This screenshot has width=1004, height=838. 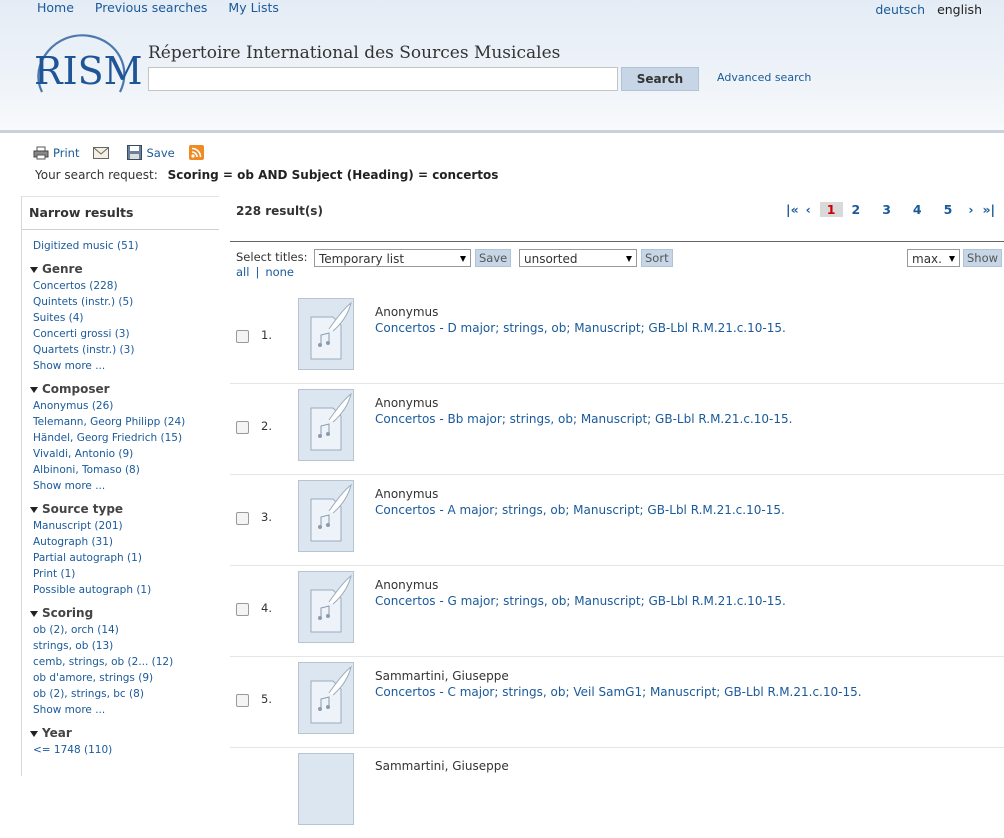 What do you see at coordinates (808, 209) in the screenshot?
I see `pager-prev-link: ‹` at bounding box center [808, 209].